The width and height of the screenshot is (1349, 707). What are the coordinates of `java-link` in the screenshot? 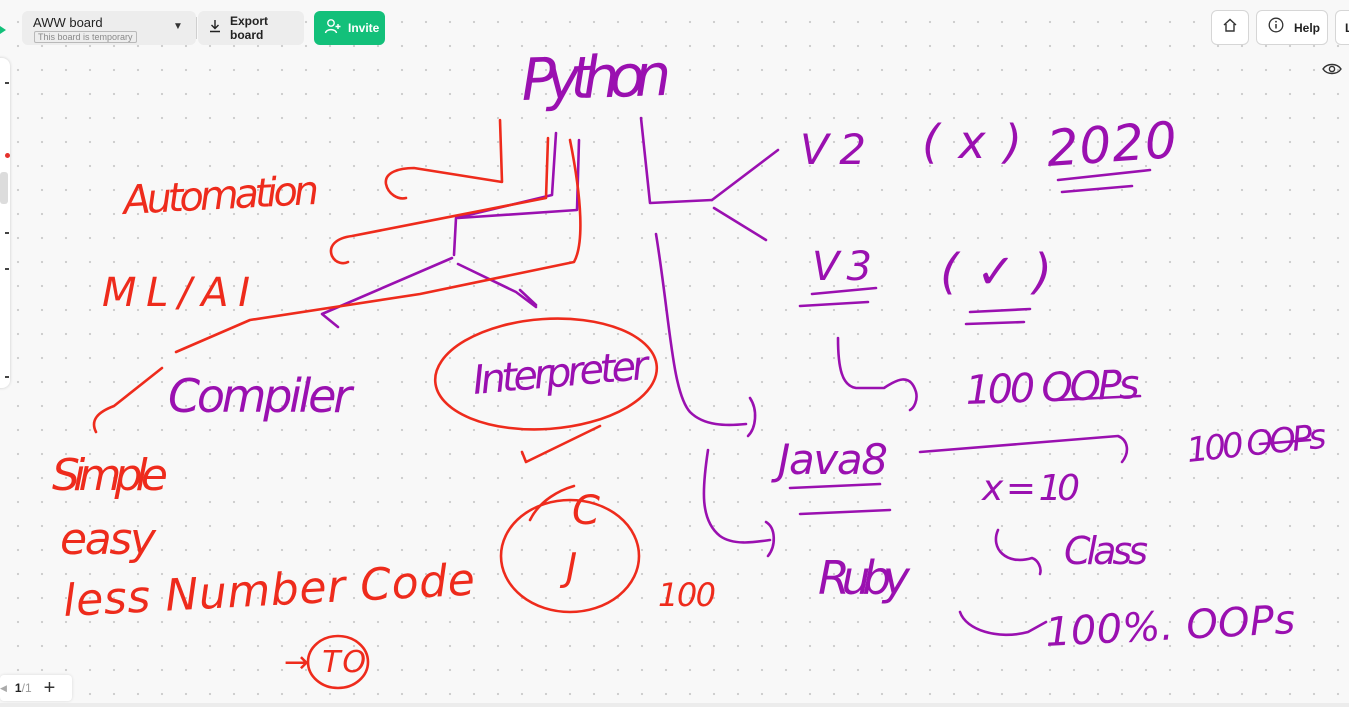 It's located at (751, 417).